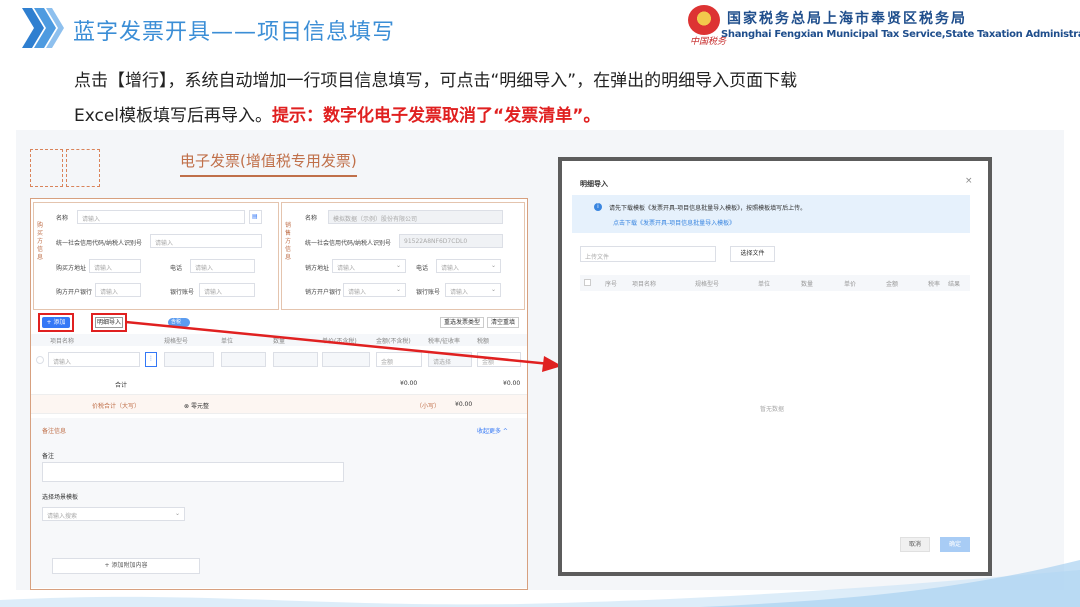 The width and height of the screenshot is (1080, 607). I want to click on seller-addr-placeholder: 请输入, so click(346, 268).